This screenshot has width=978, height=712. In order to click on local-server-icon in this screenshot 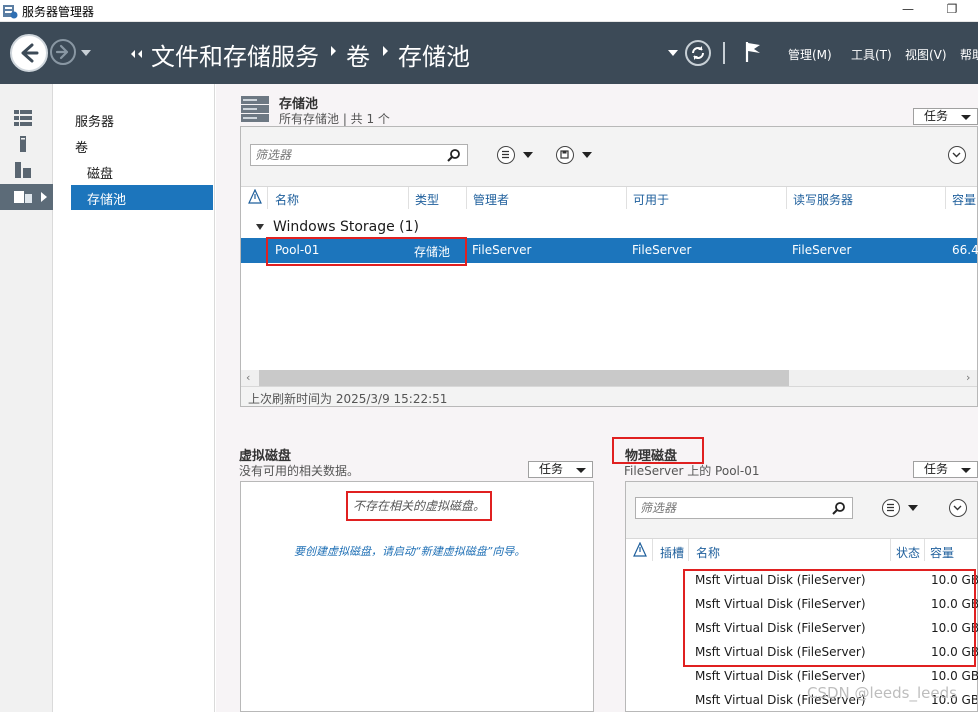, I will do `click(23, 144)`.